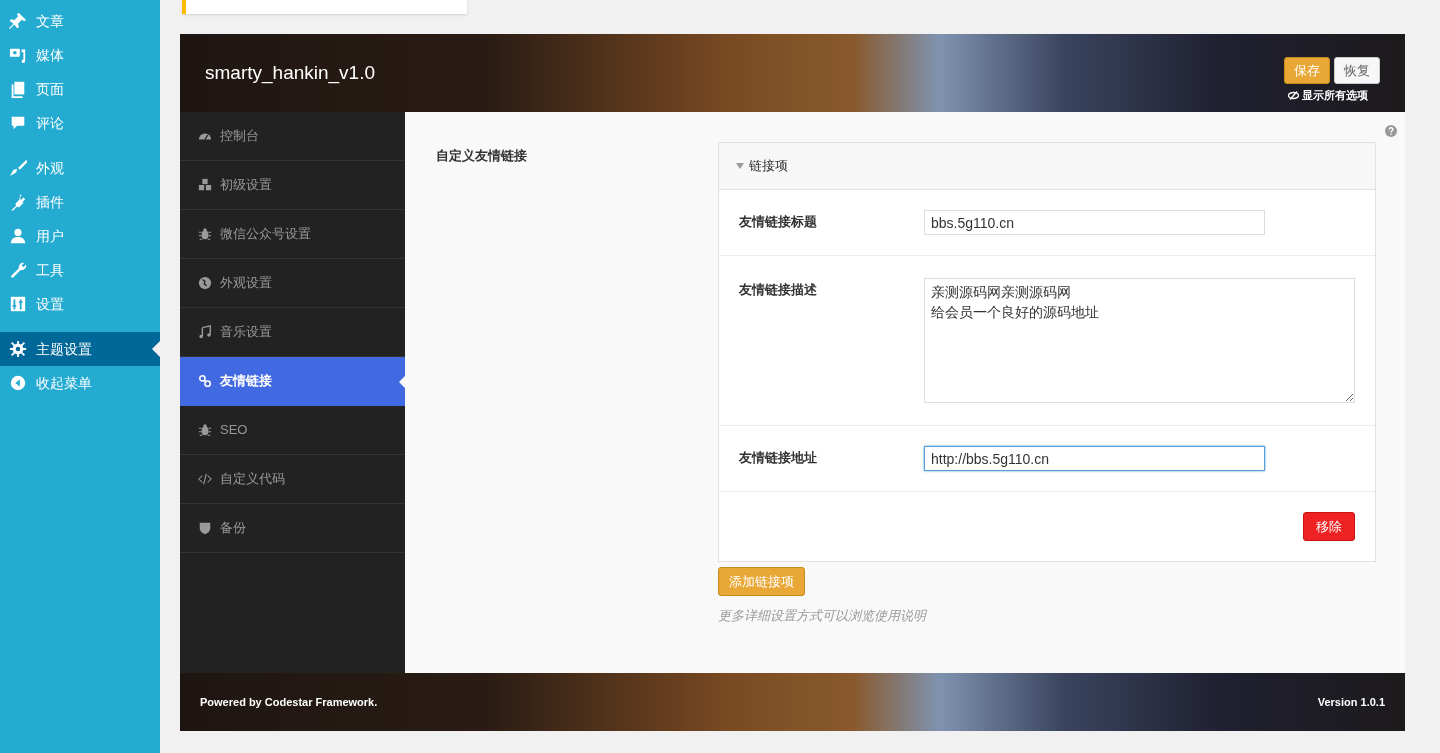 The width and height of the screenshot is (1440, 753). What do you see at coordinates (18, 202) in the screenshot?
I see `plug-icon` at bounding box center [18, 202].